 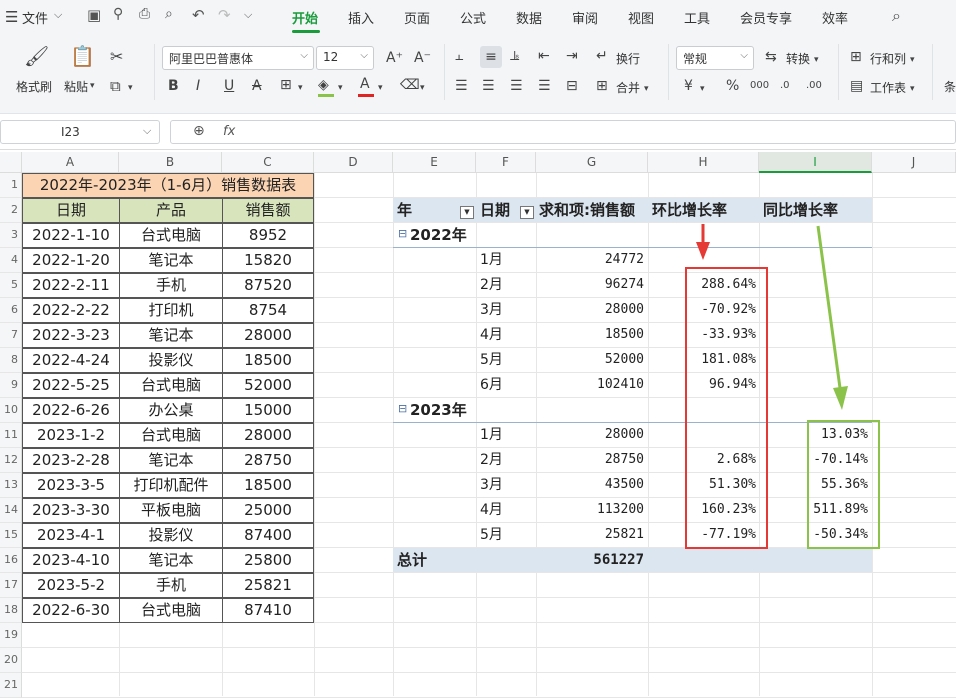 What do you see at coordinates (772, 317) in the screenshot?
I see `annotation-arrows` at bounding box center [772, 317].